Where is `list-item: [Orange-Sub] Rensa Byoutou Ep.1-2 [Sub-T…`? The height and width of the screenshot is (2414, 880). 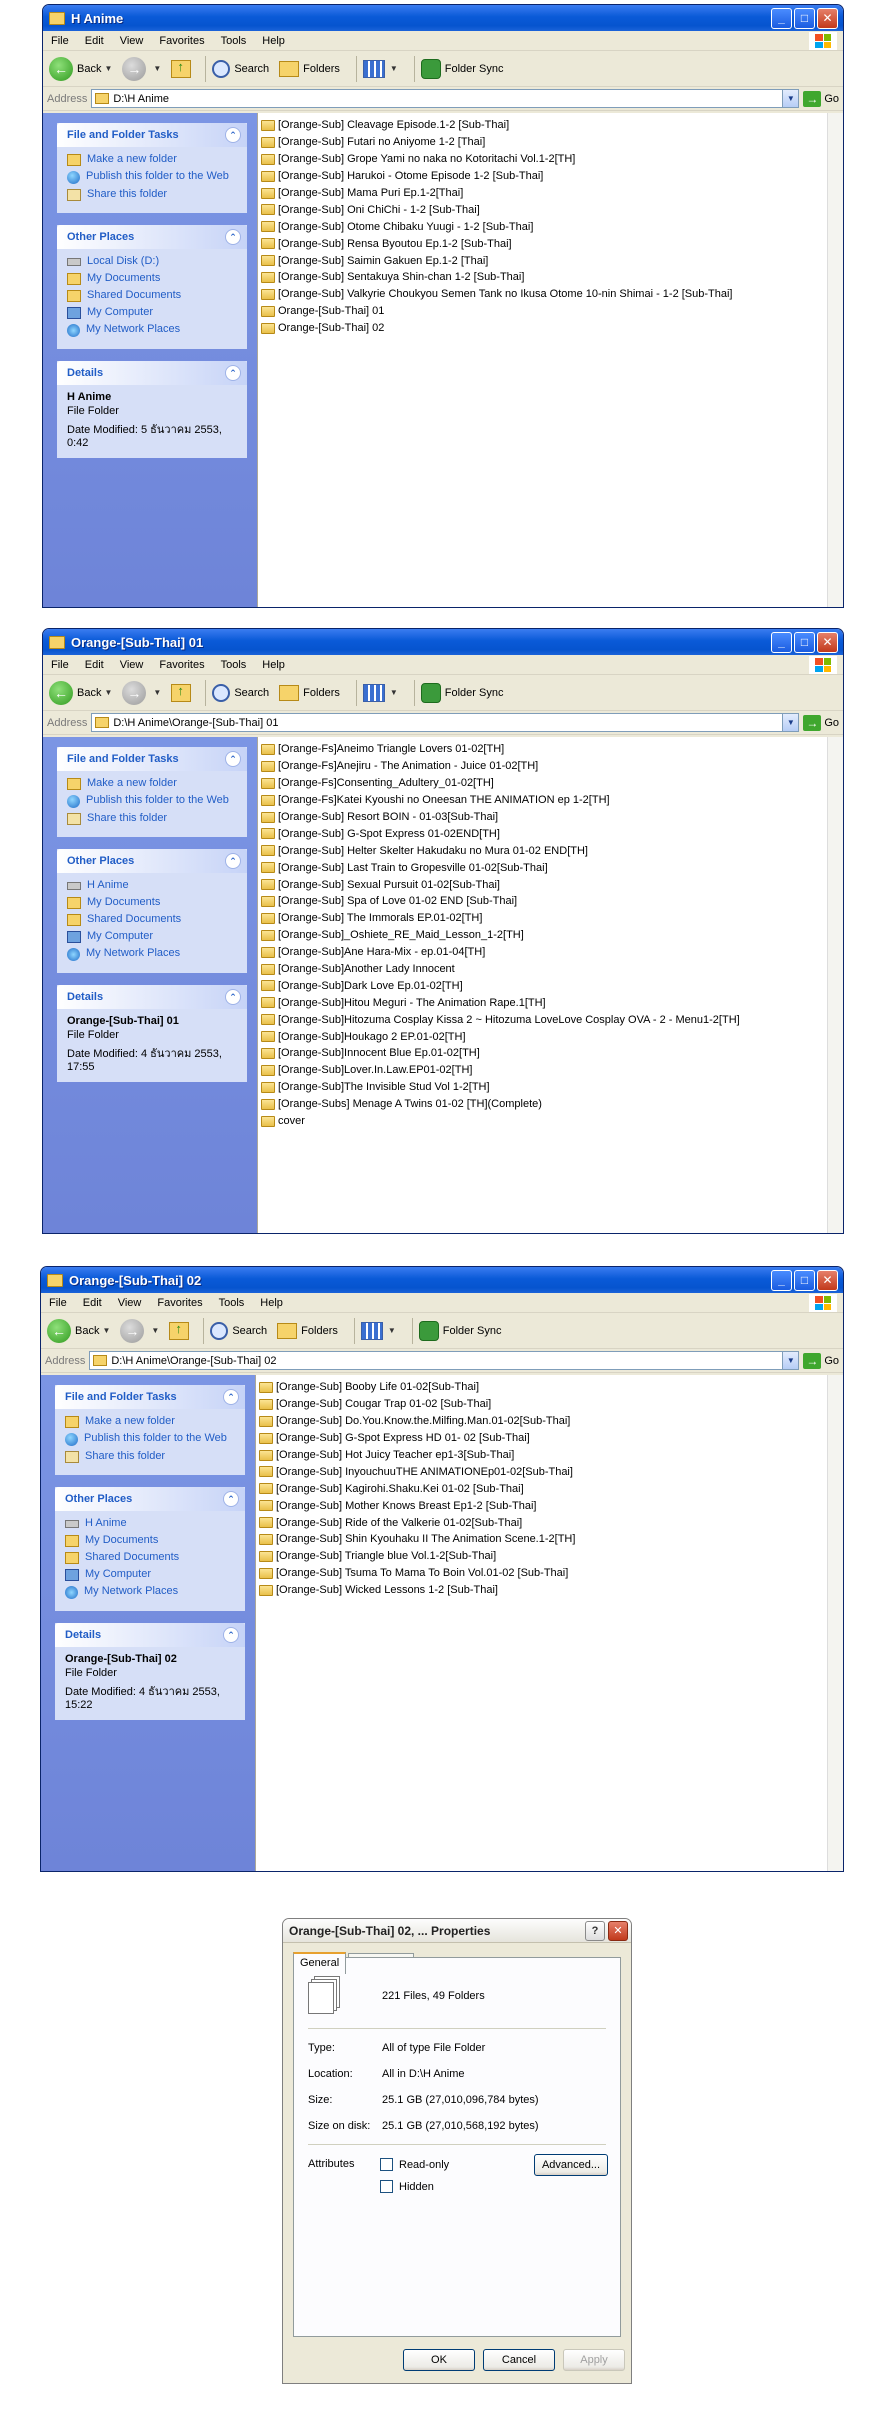
list-item: [Orange-Sub] Rensa Byoutou Ep.1-2 [Sub-T… is located at coordinates (552, 243).